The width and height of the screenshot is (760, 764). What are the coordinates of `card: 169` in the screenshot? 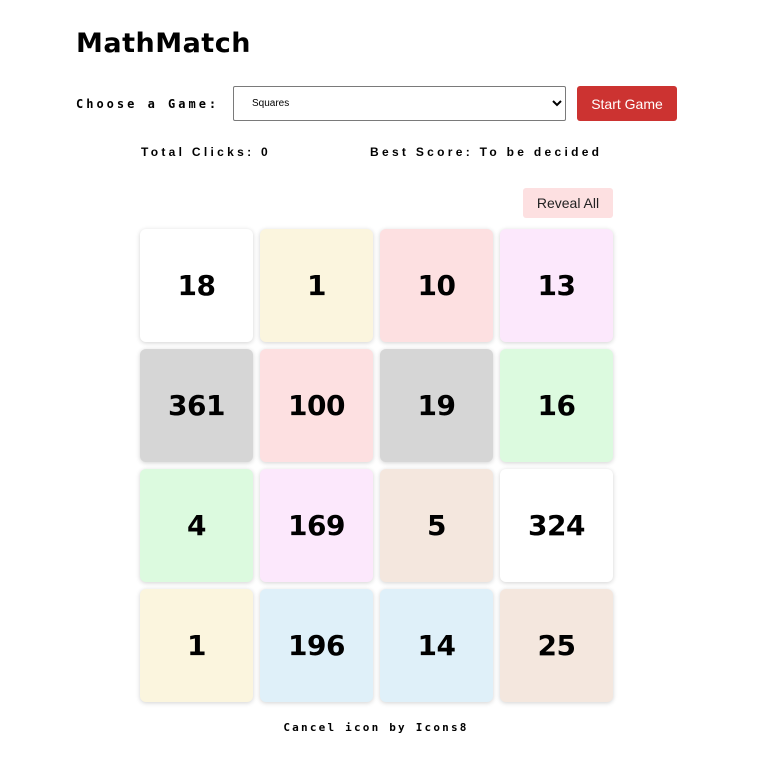 It's located at (316, 525).